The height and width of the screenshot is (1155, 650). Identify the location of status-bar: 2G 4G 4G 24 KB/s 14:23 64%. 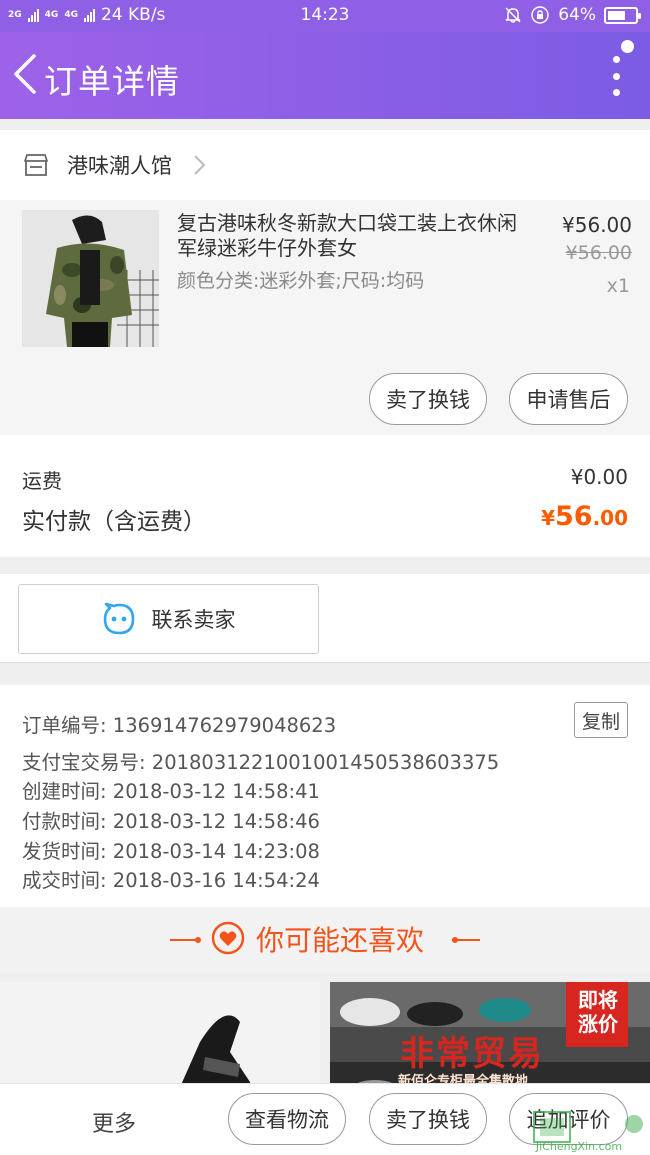
(325, 16).